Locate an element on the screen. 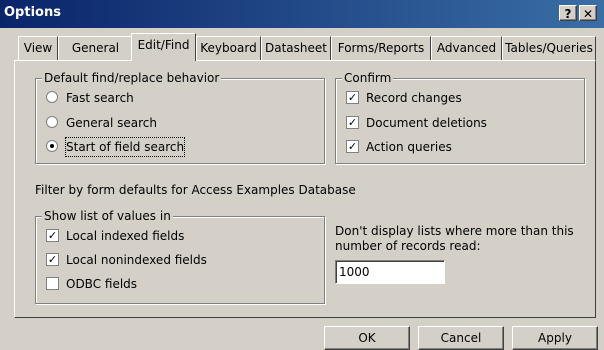  ok-button: OK is located at coordinates (367, 338).